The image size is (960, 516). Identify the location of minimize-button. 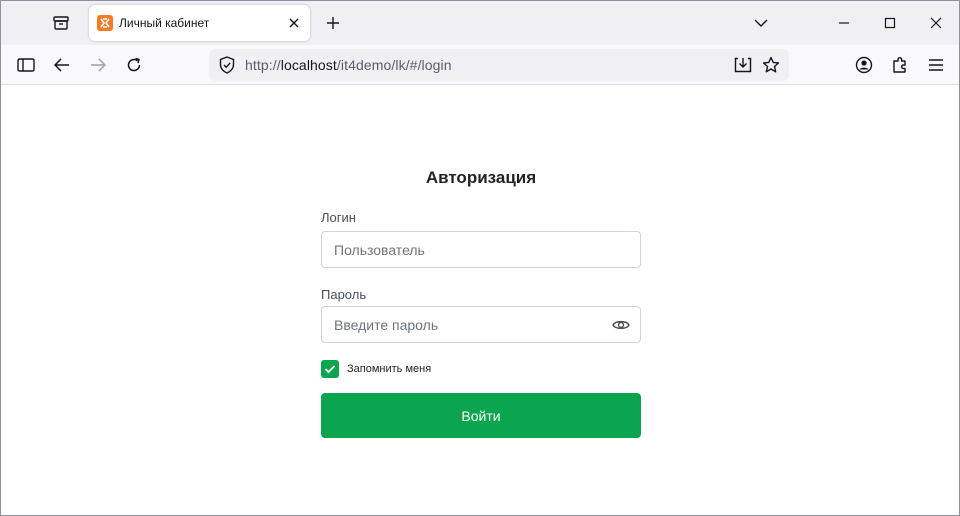
(844, 23).